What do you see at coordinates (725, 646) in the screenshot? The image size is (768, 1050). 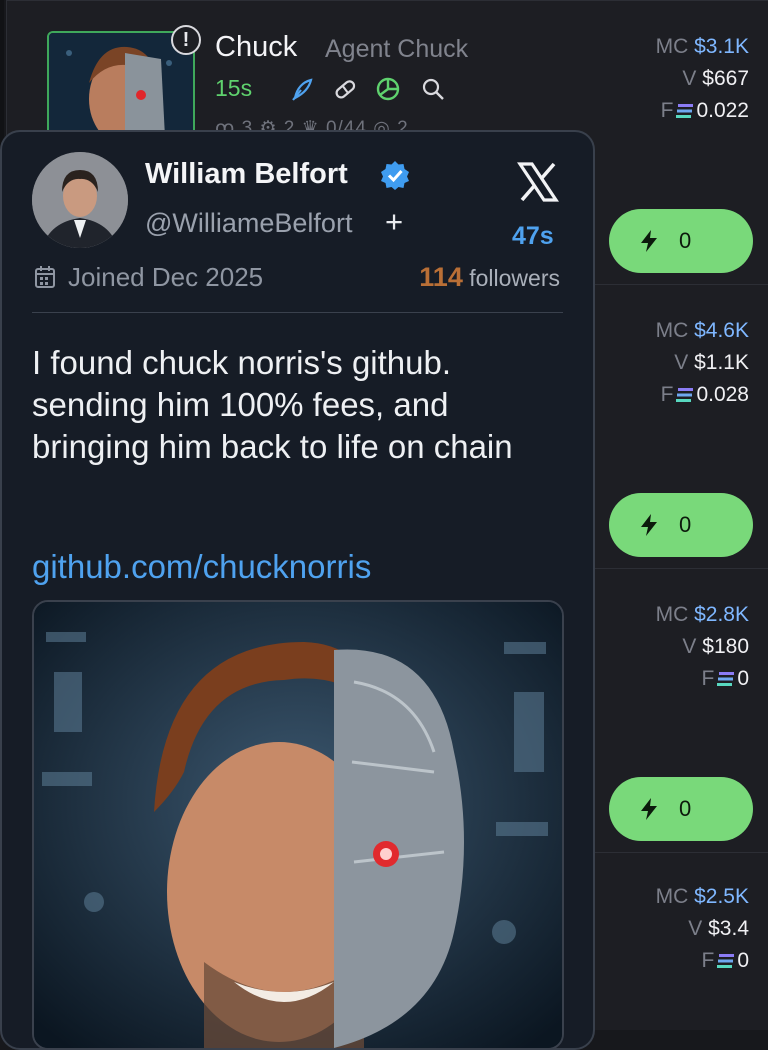 I see `v-value: $180` at bounding box center [725, 646].